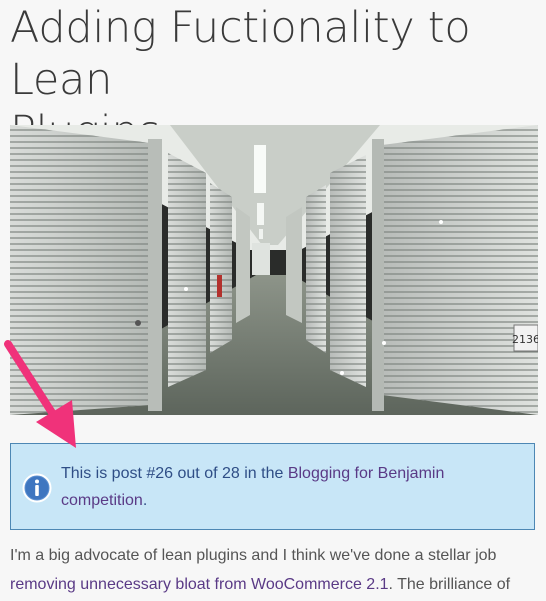 The width and height of the screenshot is (546, 601). What do you see at coordinates (145, 500) in the screenshot?
I see `notice-text-after: .` at bounding box center [145, 500].